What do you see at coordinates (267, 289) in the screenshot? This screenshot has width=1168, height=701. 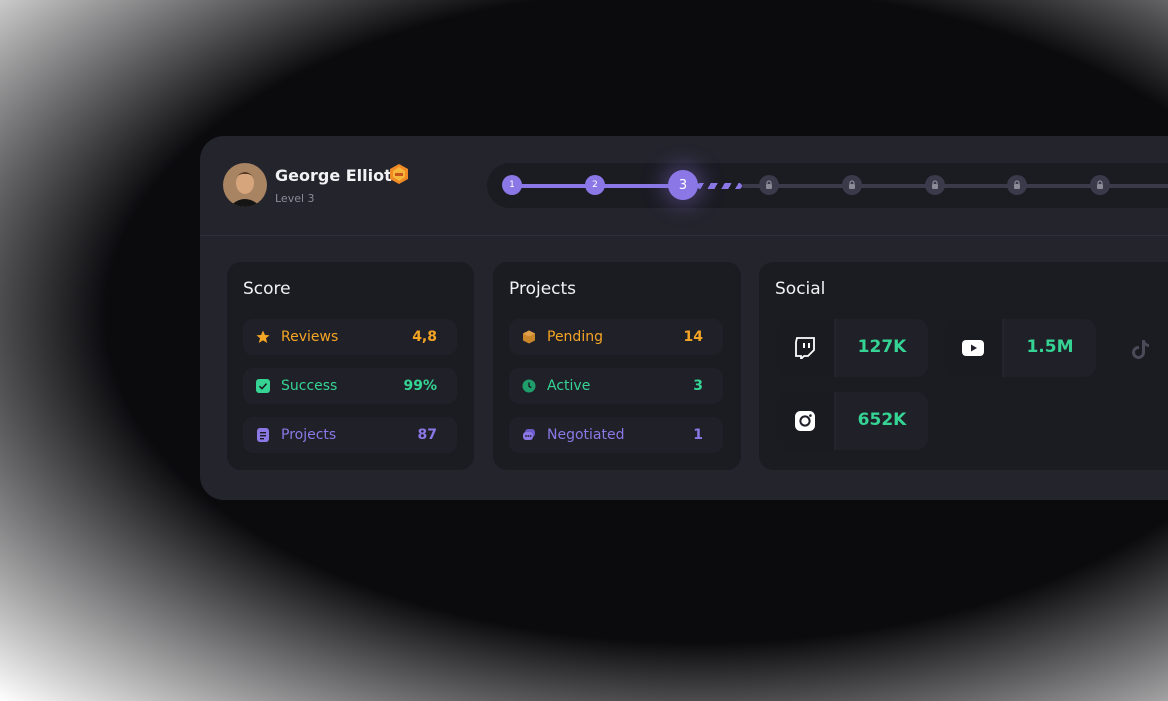 I see `panel-title: Score` at bounding box center [267, 289].